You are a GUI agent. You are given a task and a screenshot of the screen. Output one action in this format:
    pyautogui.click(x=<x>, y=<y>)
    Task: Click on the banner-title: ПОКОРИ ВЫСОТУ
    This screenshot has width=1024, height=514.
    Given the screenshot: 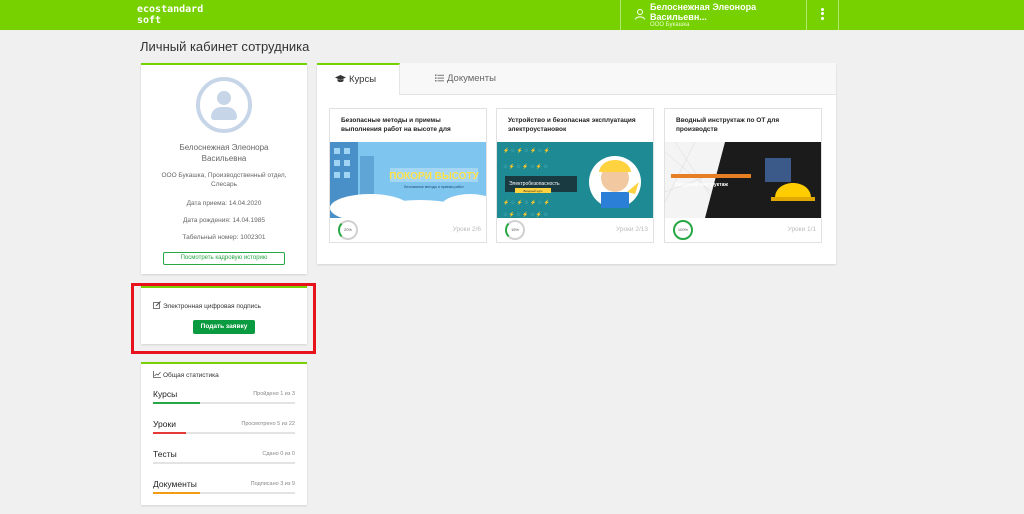 What is the action you would take?
    pyautogui.click(x=434, y=176)
    